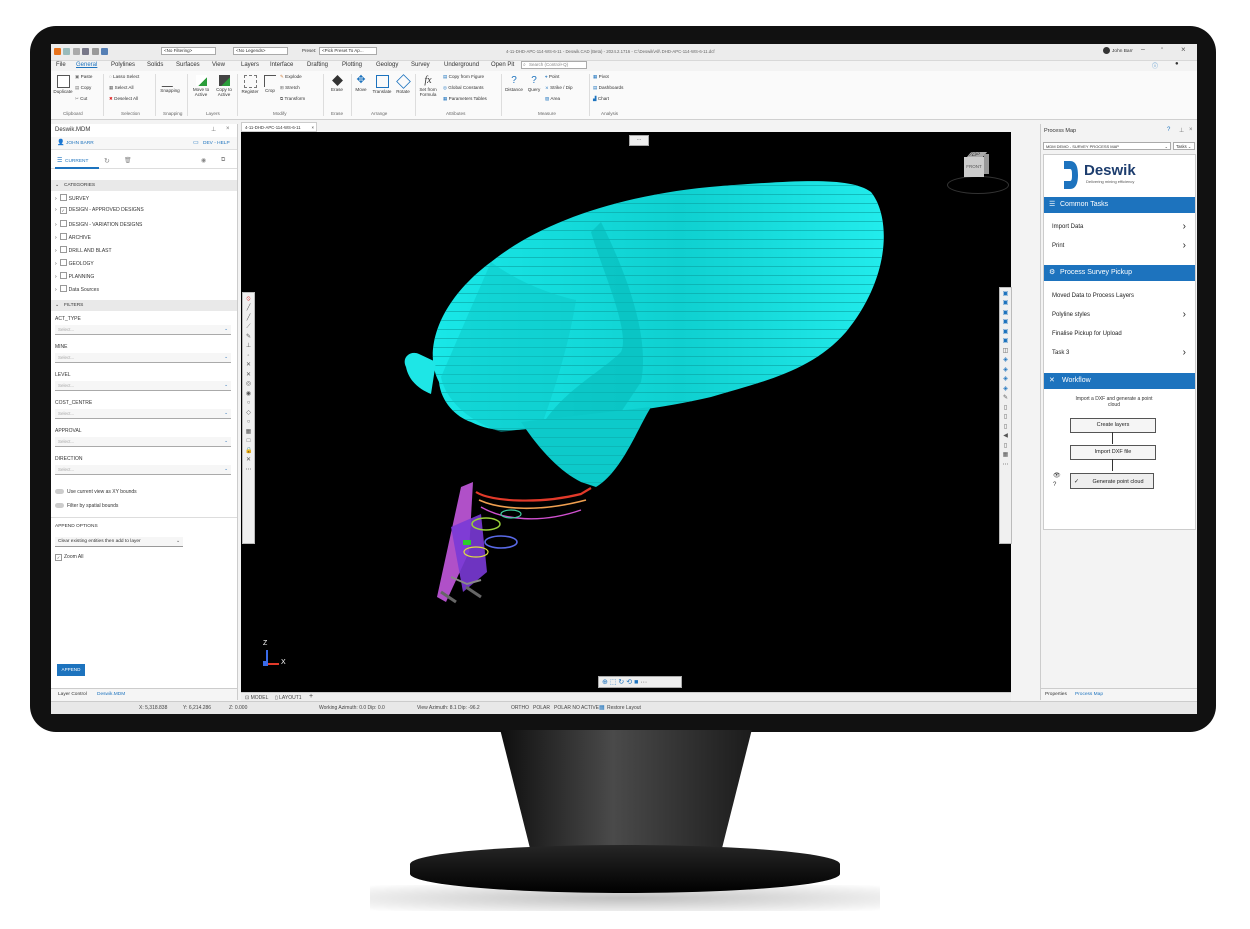 This screenshot has width=1250, height=929. What do you see at coordinates (463, 88) in the screenshot?
I see `global-constants-button: ◎ Global Constants` at bounding box center [463, 88].